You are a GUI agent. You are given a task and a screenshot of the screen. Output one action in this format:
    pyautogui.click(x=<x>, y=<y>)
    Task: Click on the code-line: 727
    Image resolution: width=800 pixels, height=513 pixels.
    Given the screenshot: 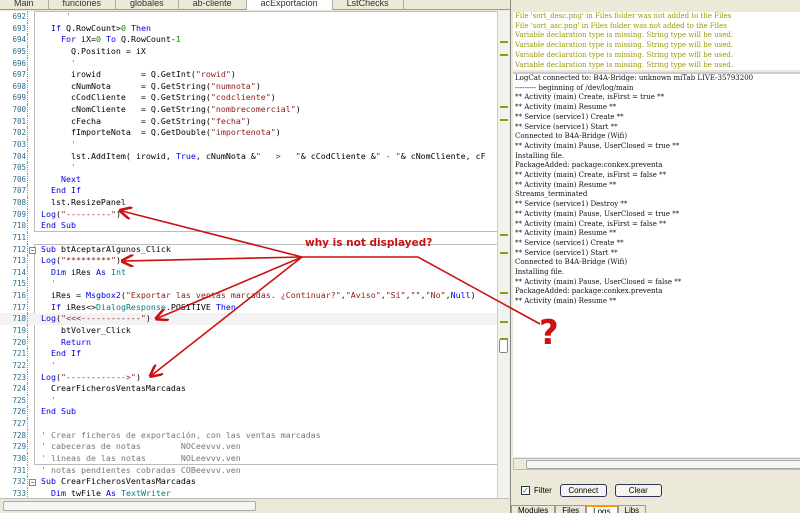 What is the action you would take?
    pyautogui.click(x=248, y=424)
    